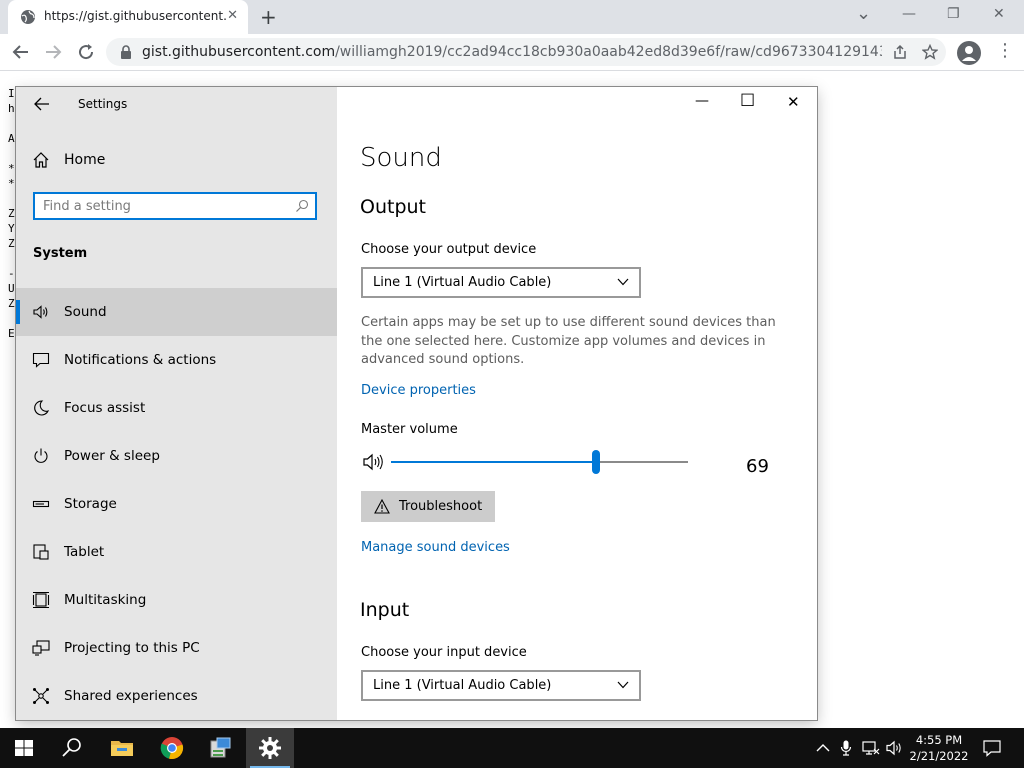 The width and height of the screenshot is (1024, 768). I want to click on control-panel-icon, so click(220, 747).